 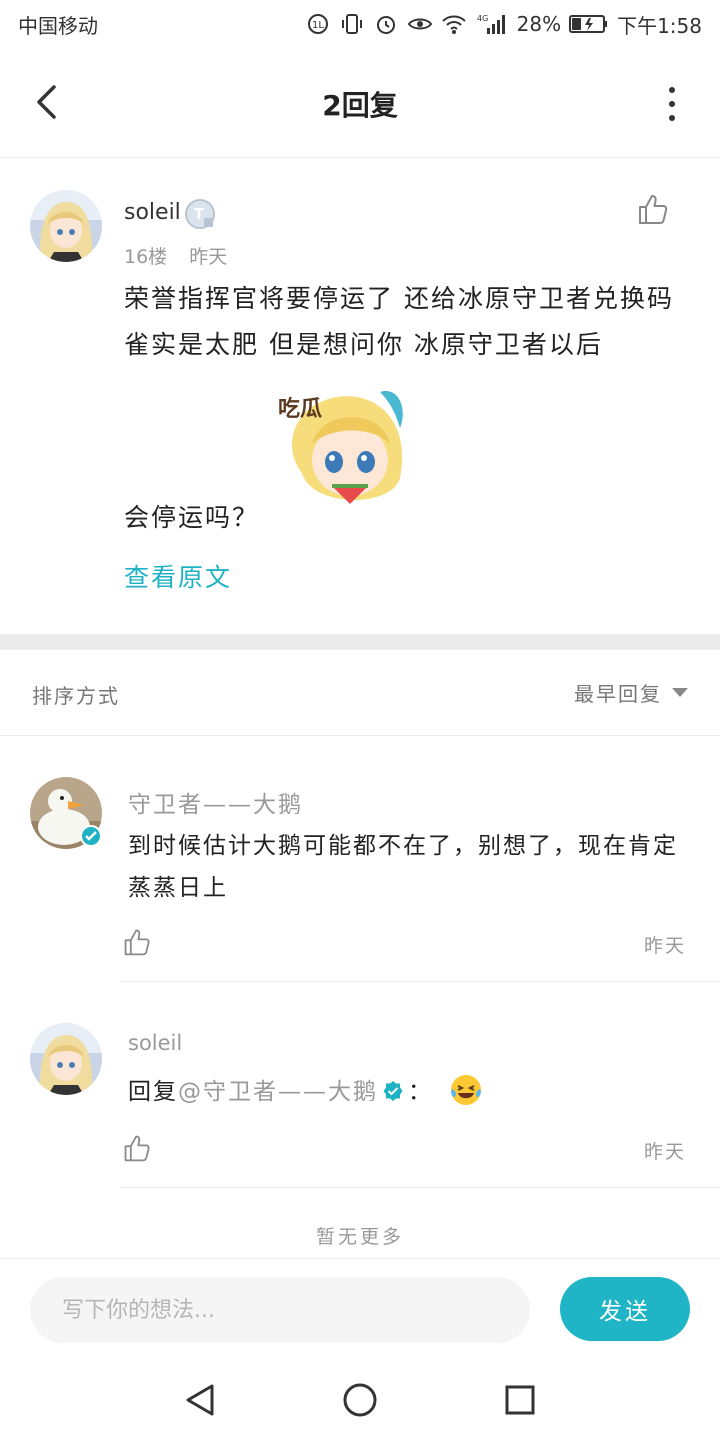 I want to click on clock: 下午1:58, so click(x=659, y=25).